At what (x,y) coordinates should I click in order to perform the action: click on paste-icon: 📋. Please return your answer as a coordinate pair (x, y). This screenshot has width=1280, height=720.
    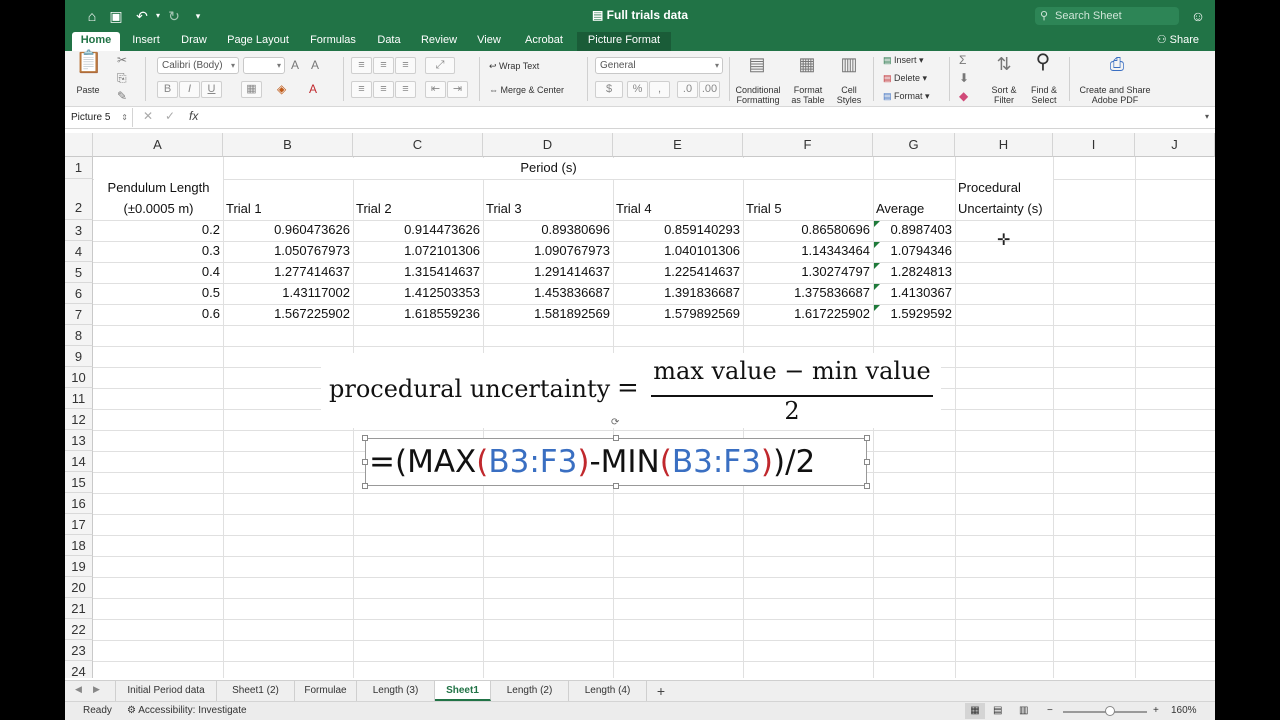
    Looking at the image, I should click on (88, 66).